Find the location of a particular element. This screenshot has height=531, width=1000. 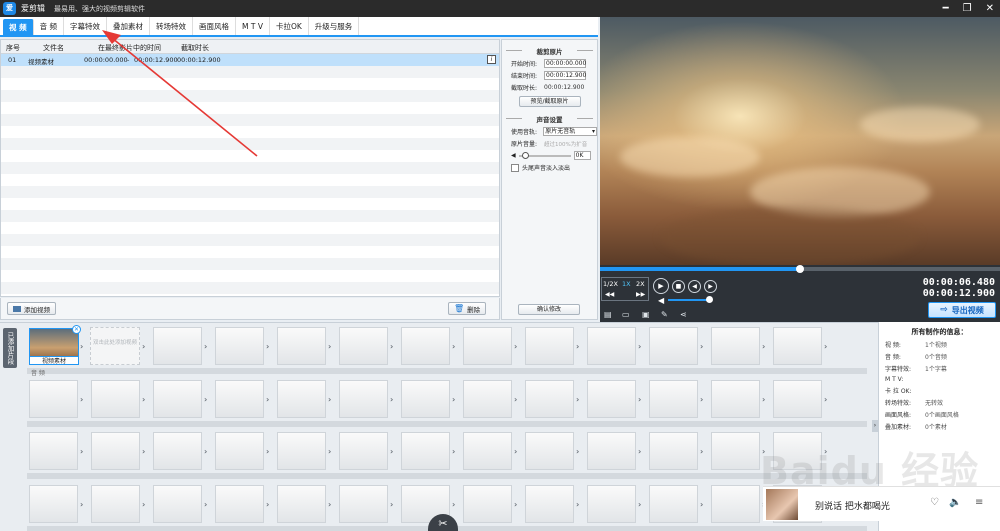

preview-clip-button: 预览/截取原片 is located at coordinates (549, 101).